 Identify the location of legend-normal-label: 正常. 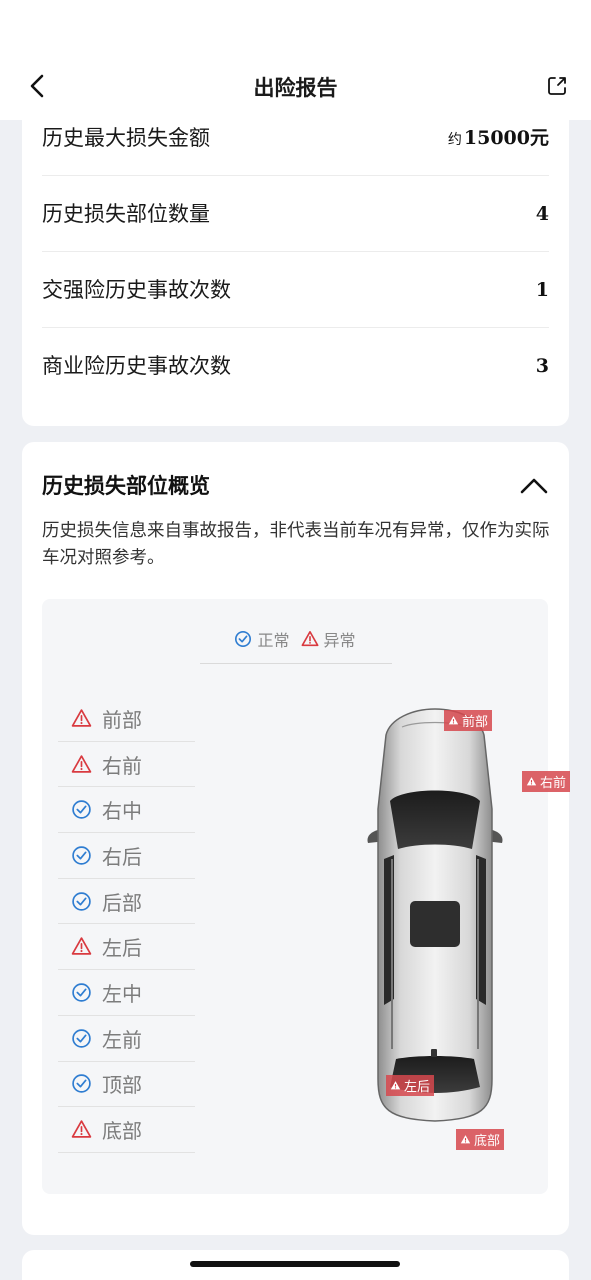
(273, 640).